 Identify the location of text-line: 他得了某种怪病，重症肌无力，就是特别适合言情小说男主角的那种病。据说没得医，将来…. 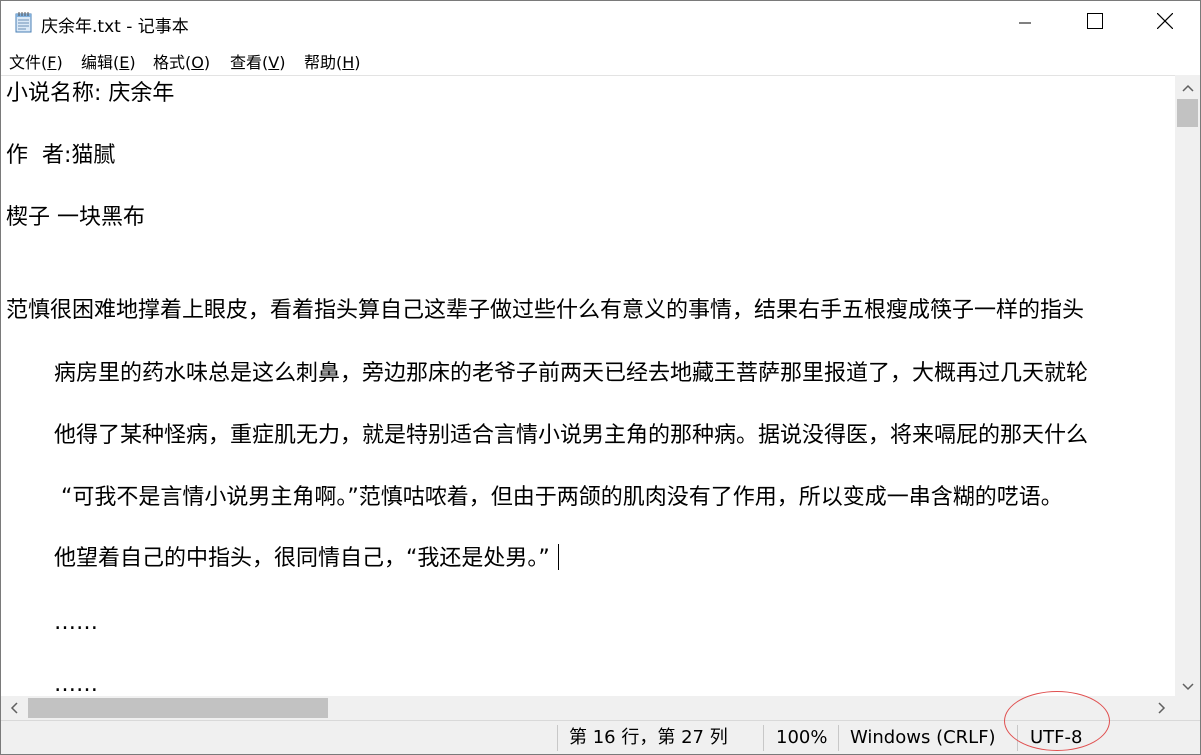
(571, 435).